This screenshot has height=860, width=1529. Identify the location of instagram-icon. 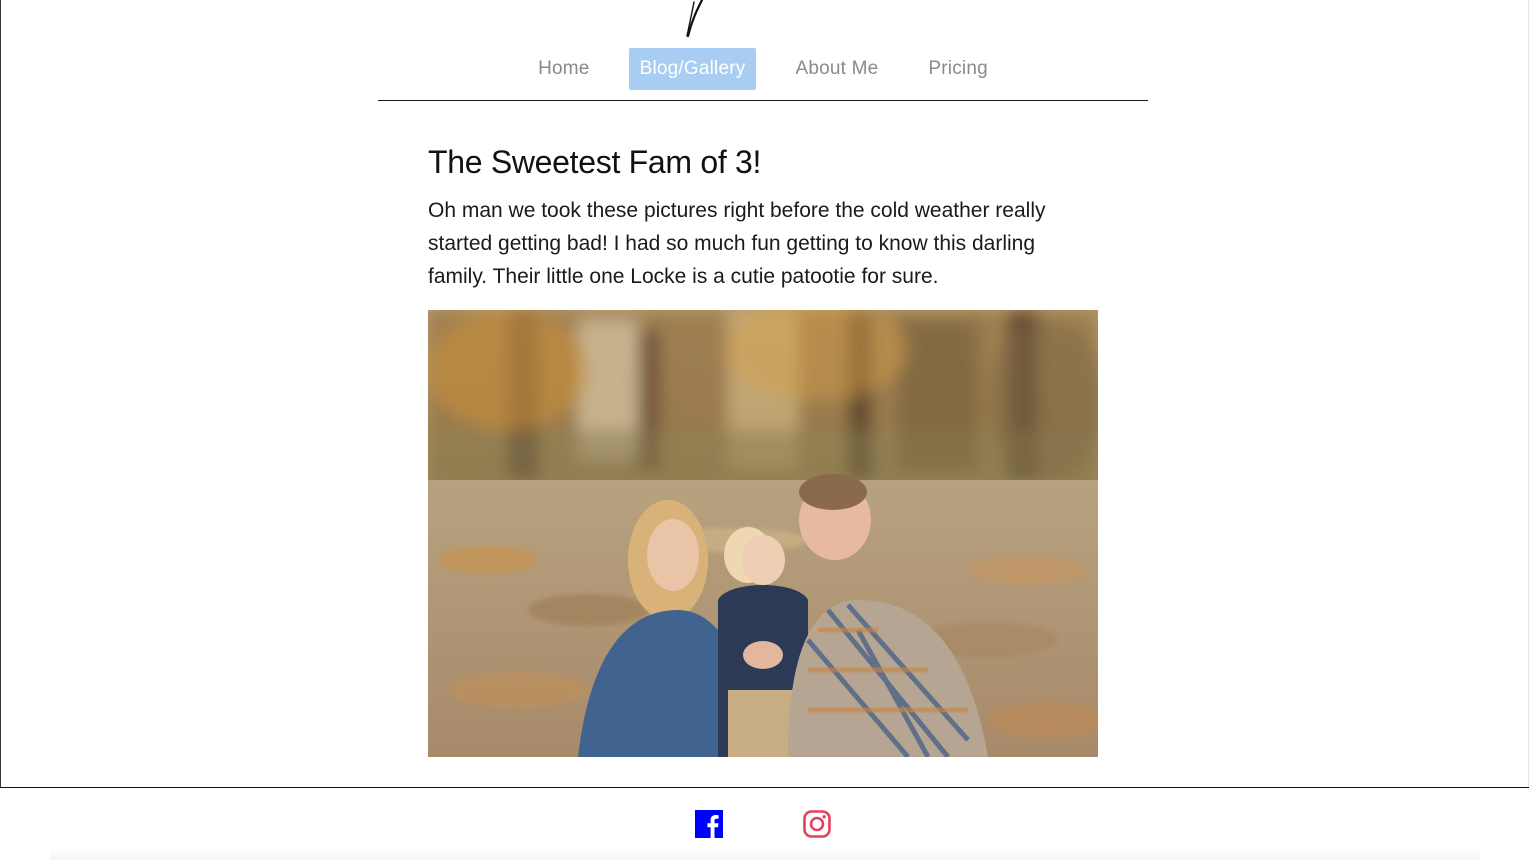
(817, 824).